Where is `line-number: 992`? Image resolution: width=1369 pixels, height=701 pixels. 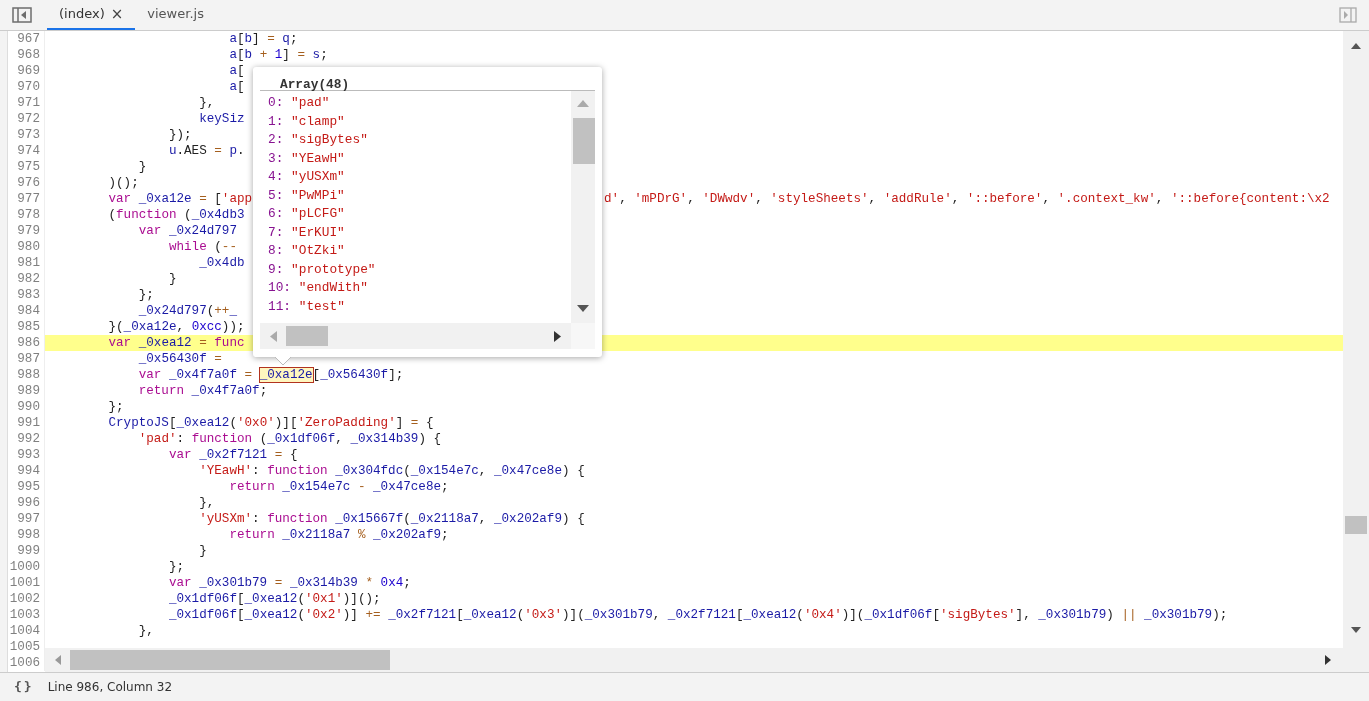
line-number: 992 is located at coordinates (26, 439).